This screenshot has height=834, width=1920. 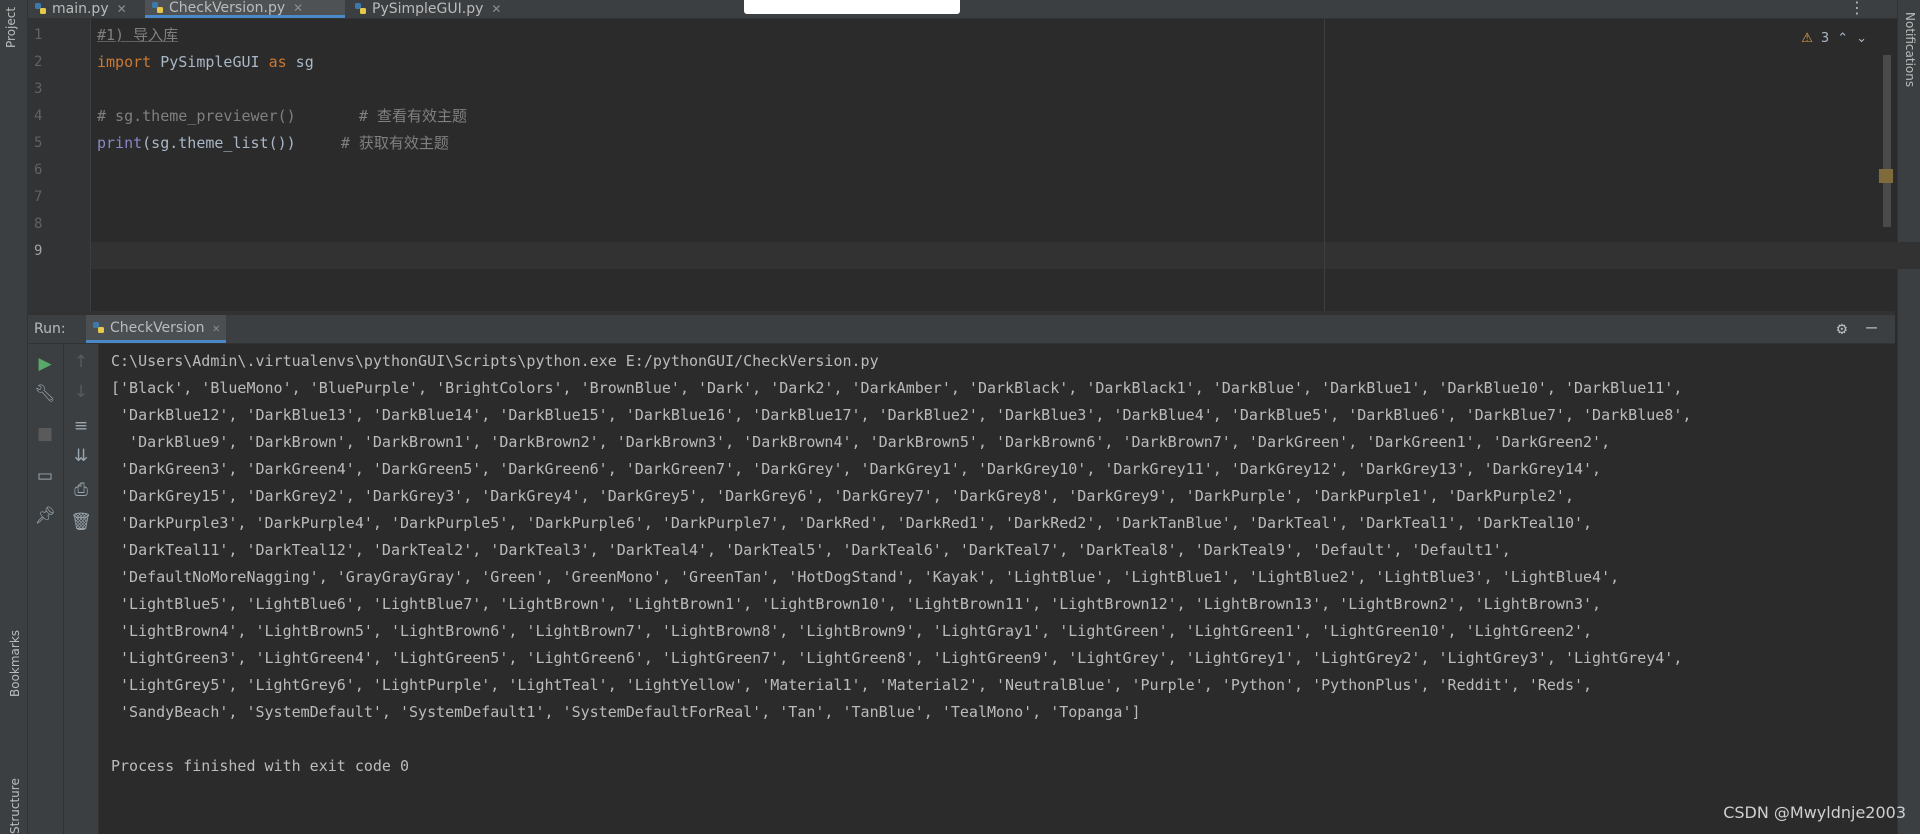 I want to click on run-toolbar-secondary: ↑ ↓ ≡ ⇊ ⎙ 🗑︎, so click(x=81, y=589).